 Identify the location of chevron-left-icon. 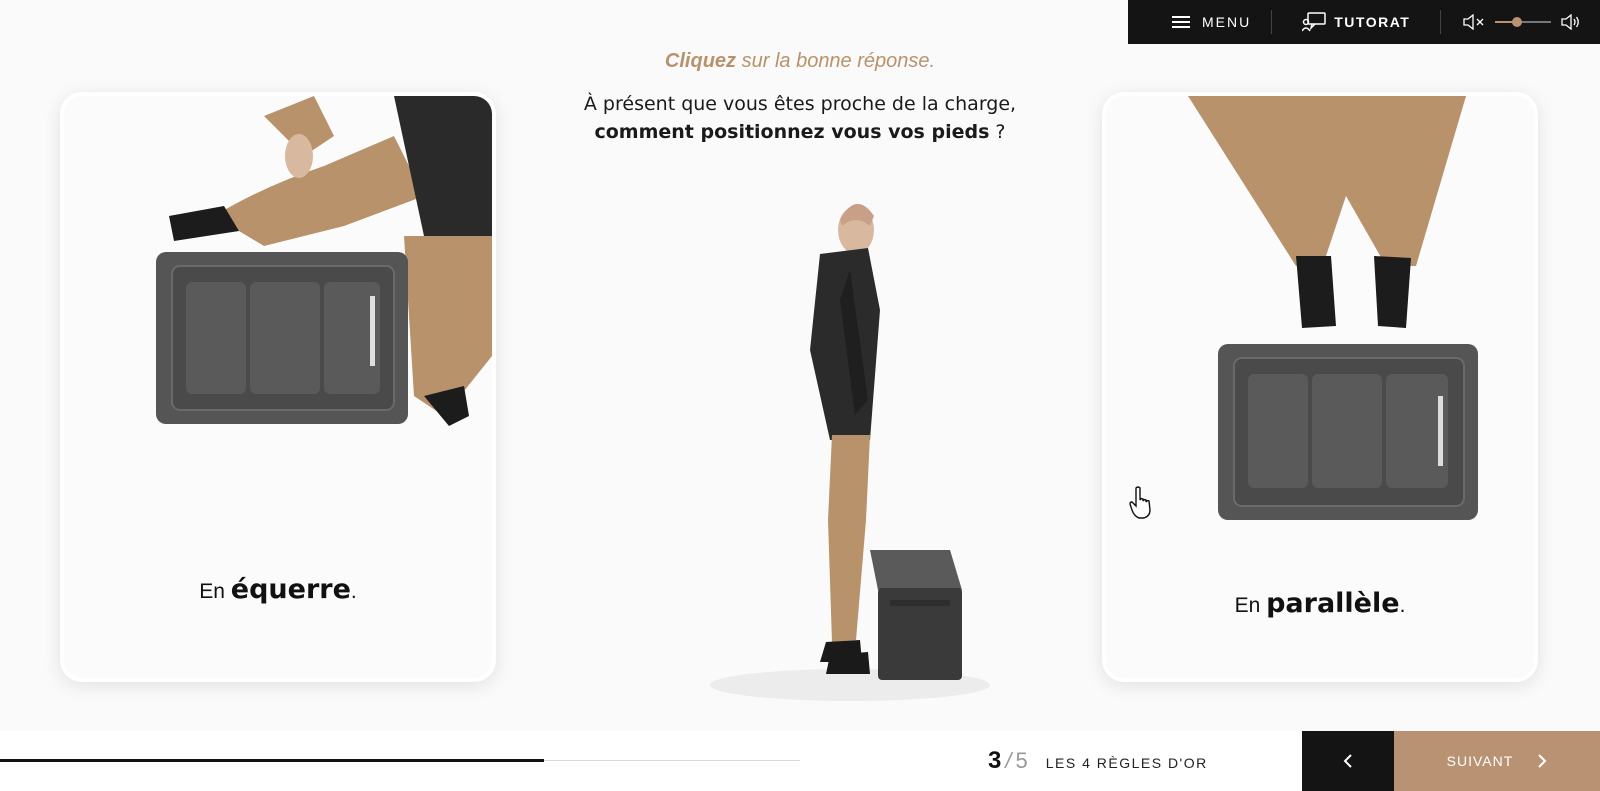
(1347, 761).